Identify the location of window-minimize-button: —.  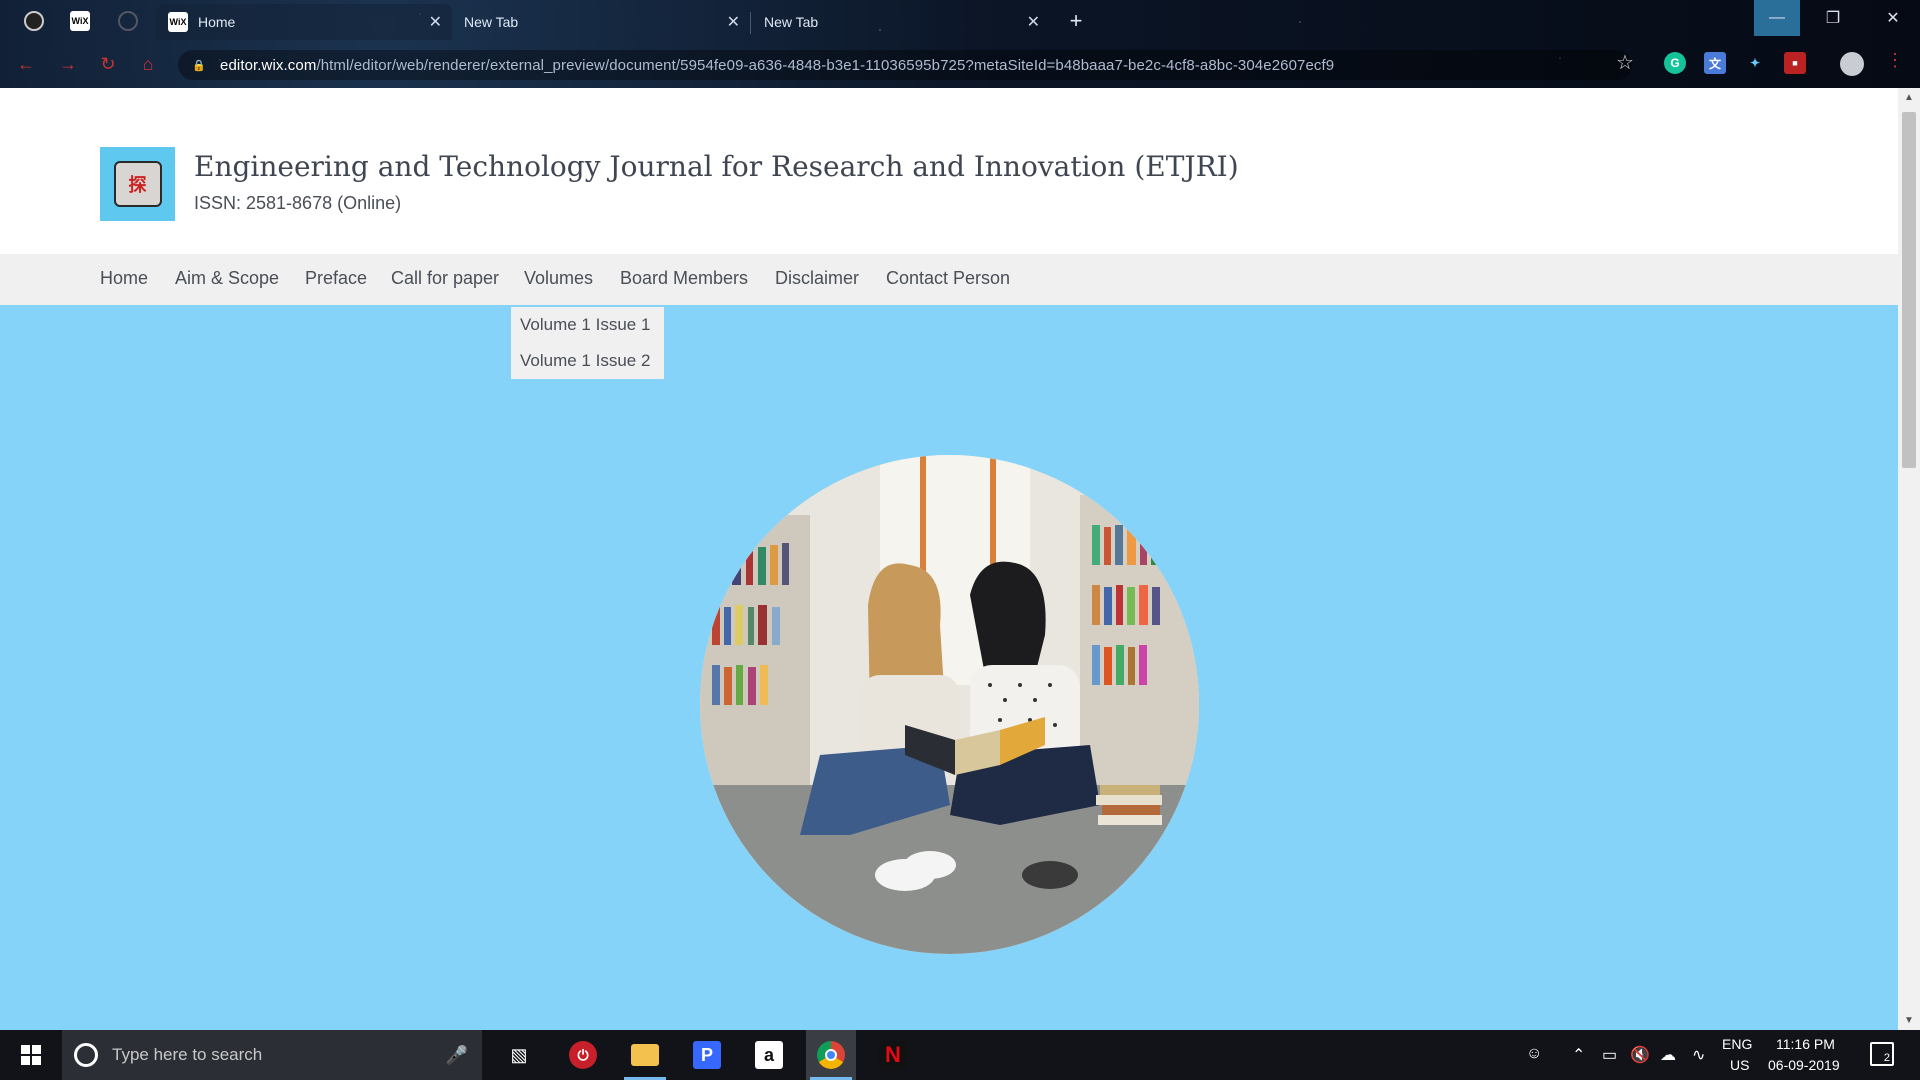
(1777, 18).